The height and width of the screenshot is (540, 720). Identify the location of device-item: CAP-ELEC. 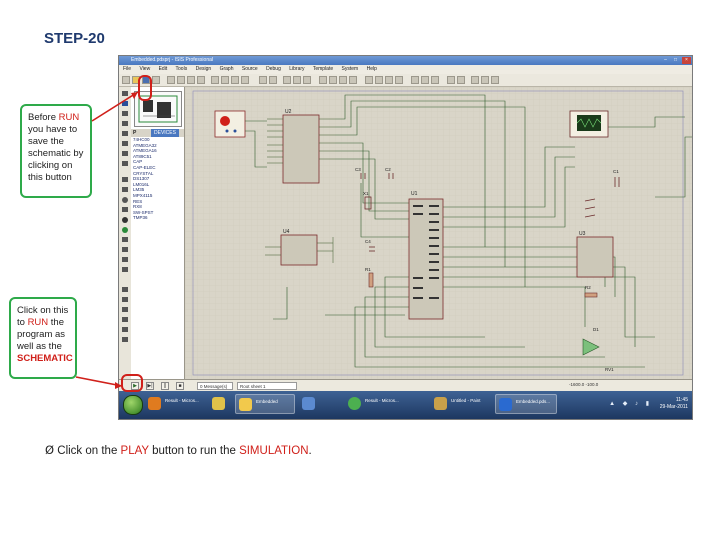
(145, 168).